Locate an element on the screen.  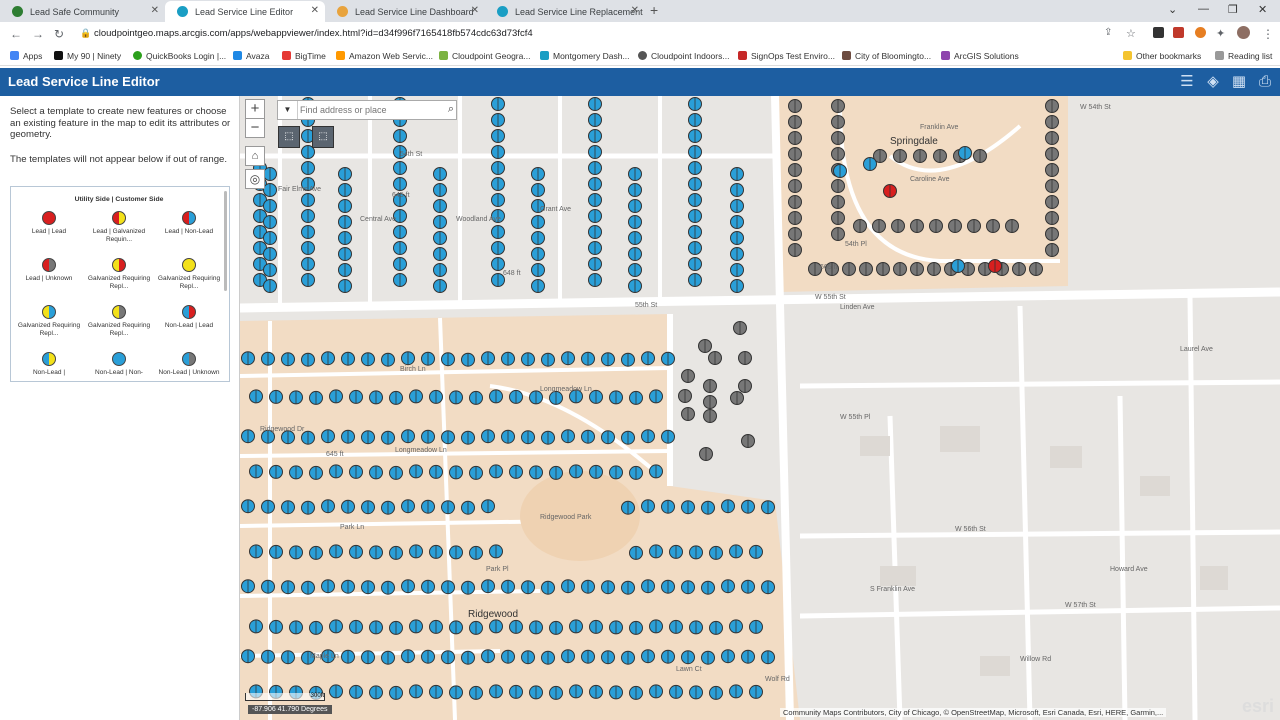
basemap-gallery-icon: ▦ is located at coordinates (1239, 82).